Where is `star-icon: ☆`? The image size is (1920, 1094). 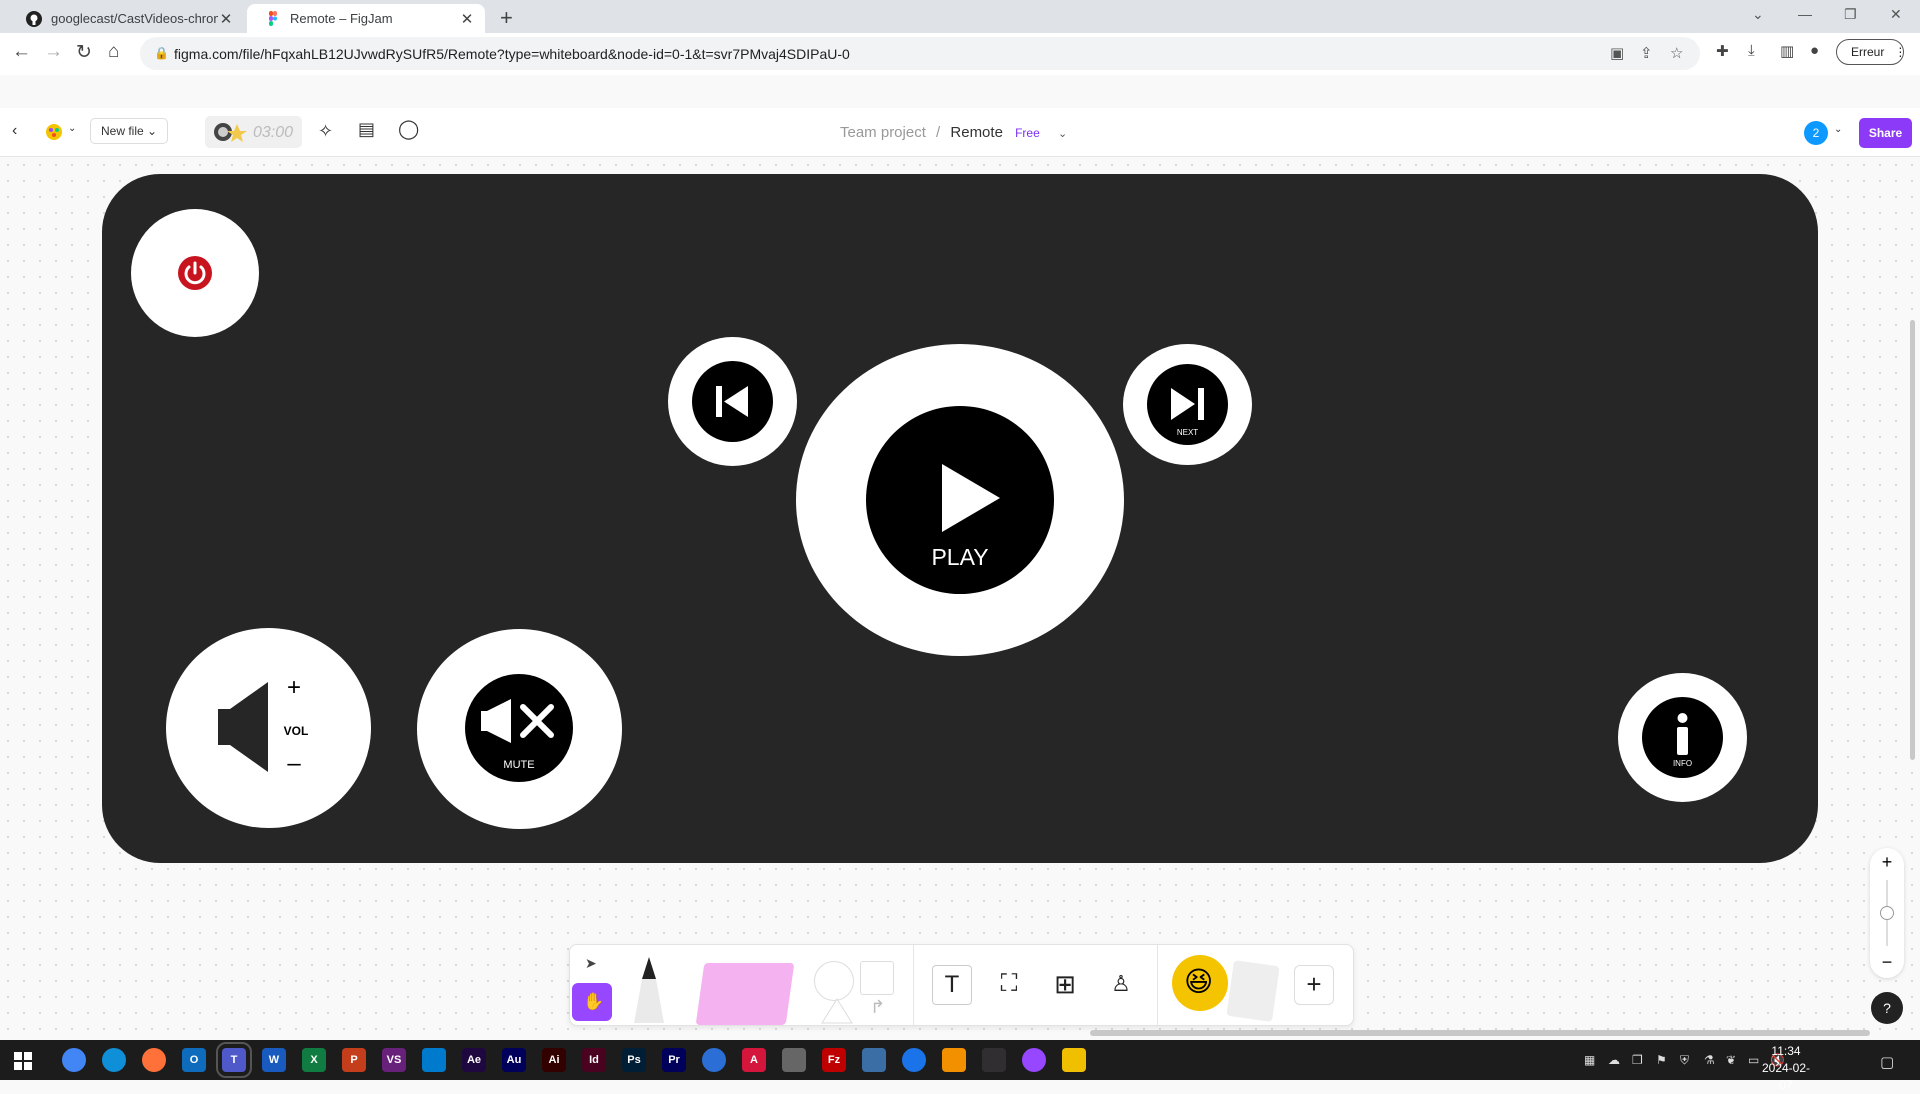 star-icon: ☆ is located at coordinates (1676, 53).